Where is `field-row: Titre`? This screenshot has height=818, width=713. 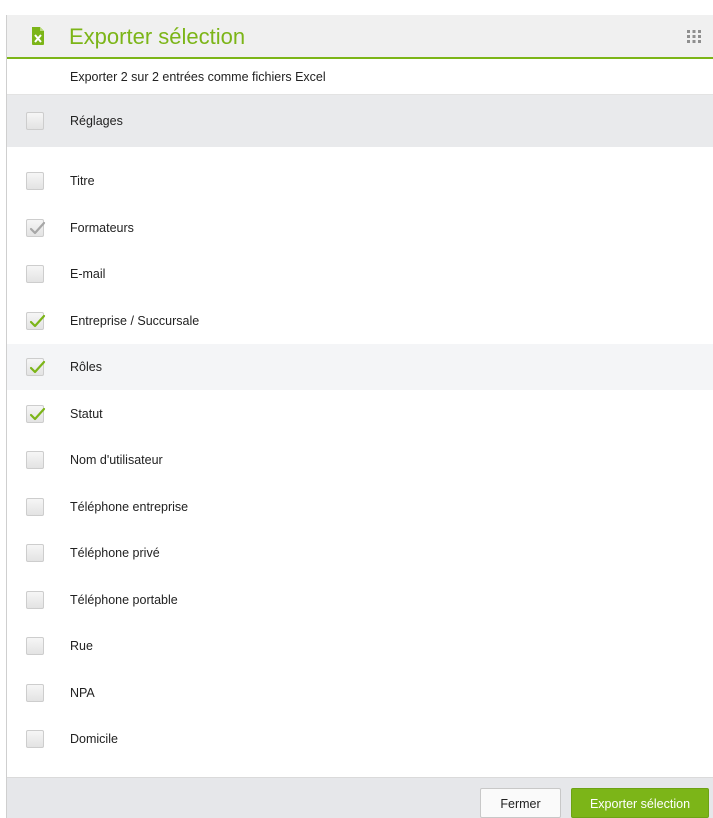
field-row: Titre is located at coordinates (360, 181).